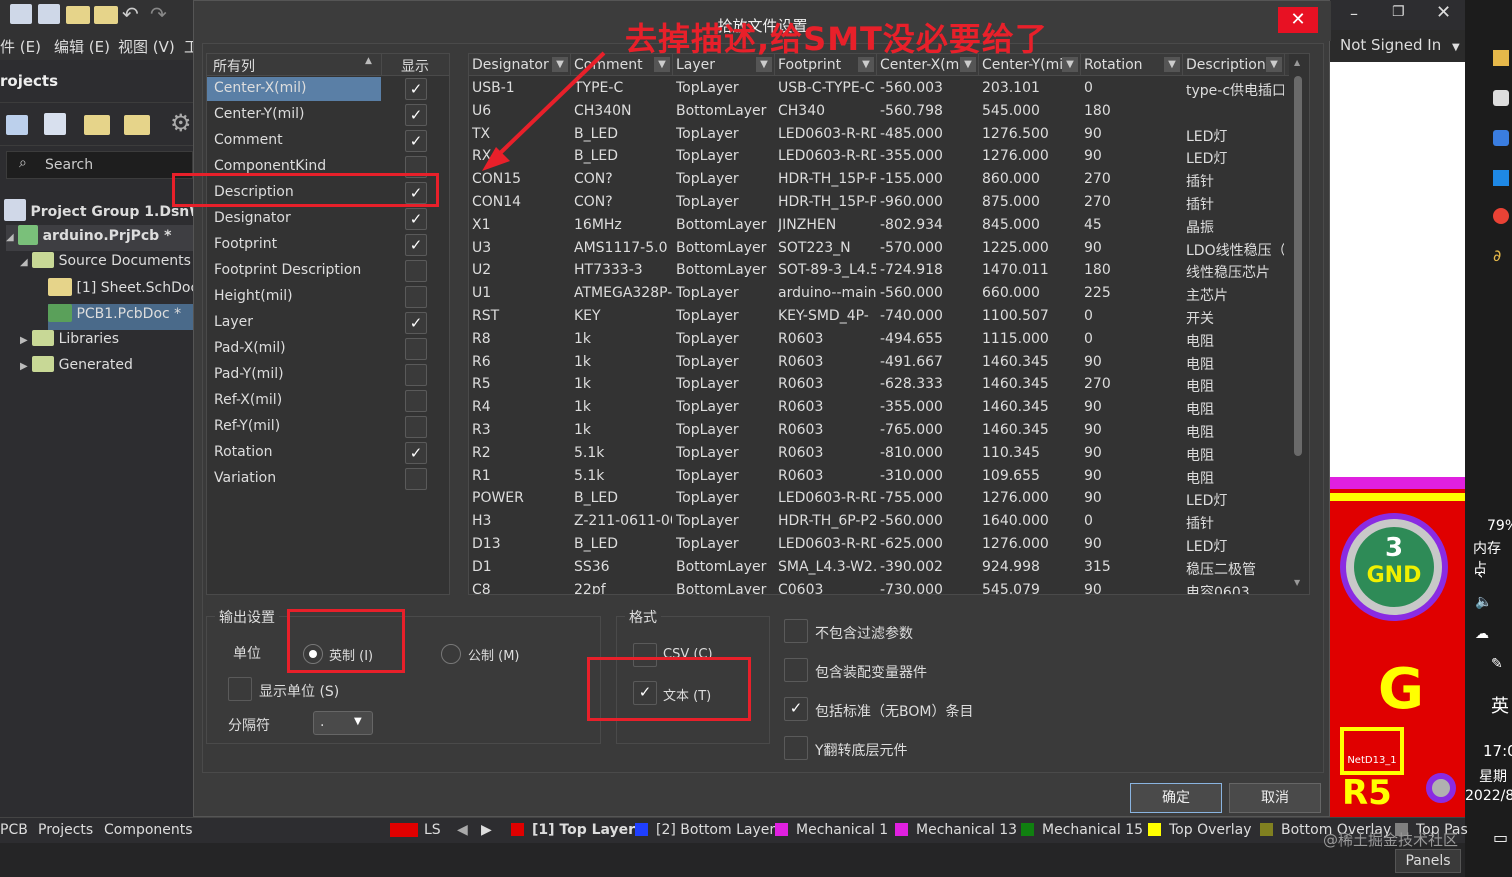  Describe the element at coordinates (1354, 13) in the screenshot. I see `minimize-icon: –` at that location.